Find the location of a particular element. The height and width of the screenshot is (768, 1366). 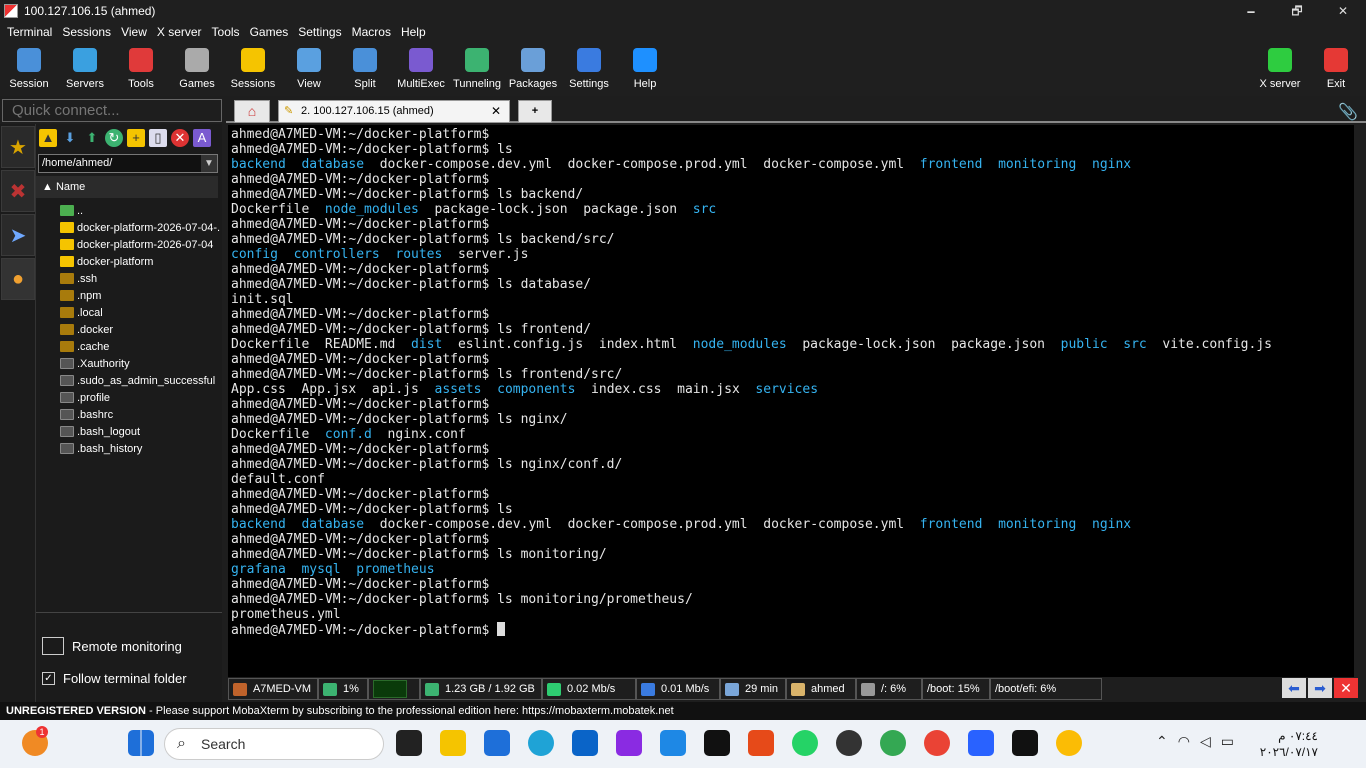

menu-settings: Settings is located at coordinates (319, 32).